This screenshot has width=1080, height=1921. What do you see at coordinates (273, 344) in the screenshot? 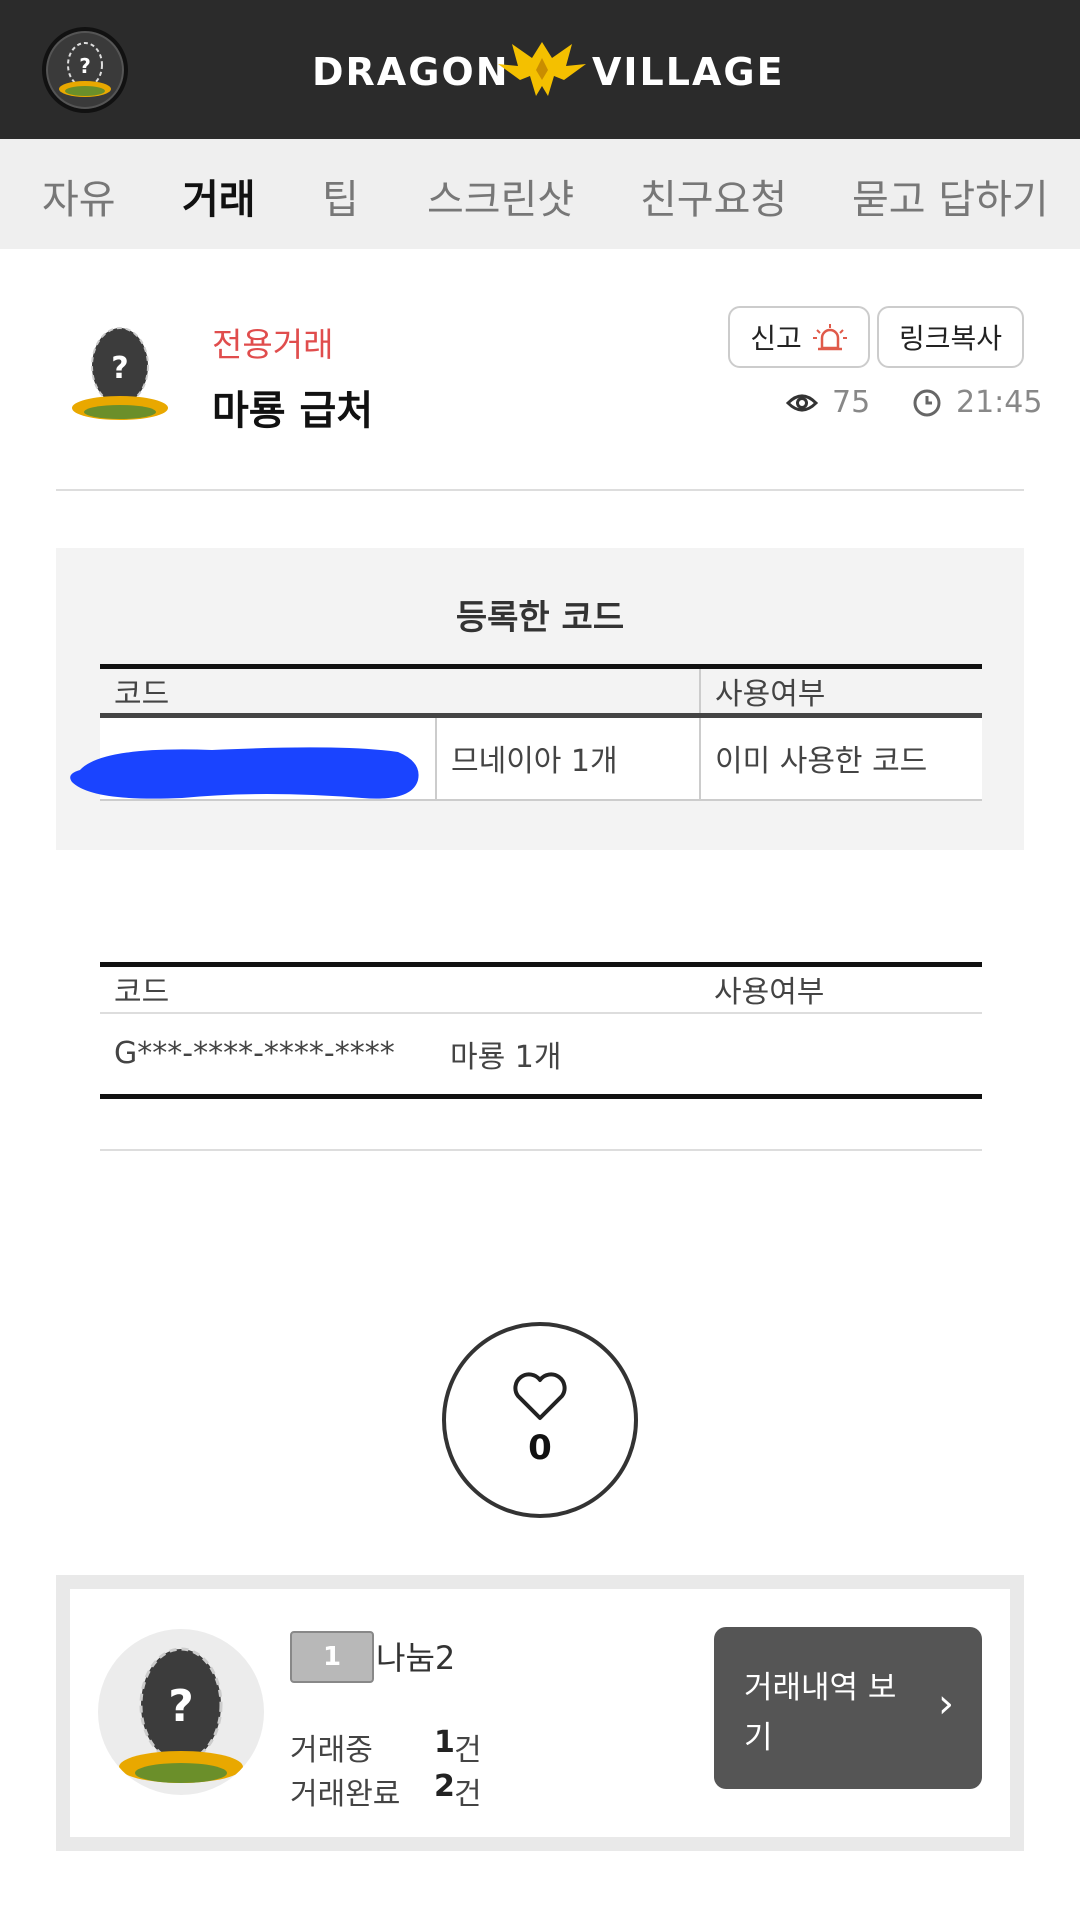
I see `post-category: 전용거래` at bounding box center [273, 344].